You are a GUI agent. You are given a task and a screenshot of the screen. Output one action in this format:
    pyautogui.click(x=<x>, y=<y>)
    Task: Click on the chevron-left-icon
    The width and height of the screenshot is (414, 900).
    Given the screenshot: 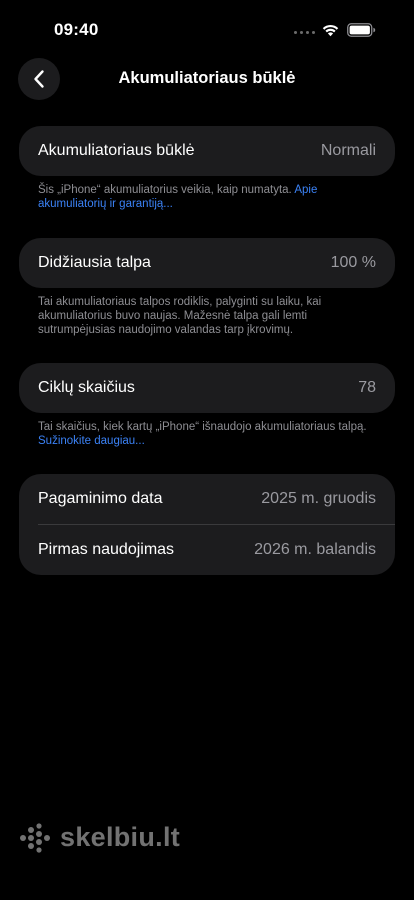 What is the action you would take?
    pyautogui.click(x=39, y=79)
    